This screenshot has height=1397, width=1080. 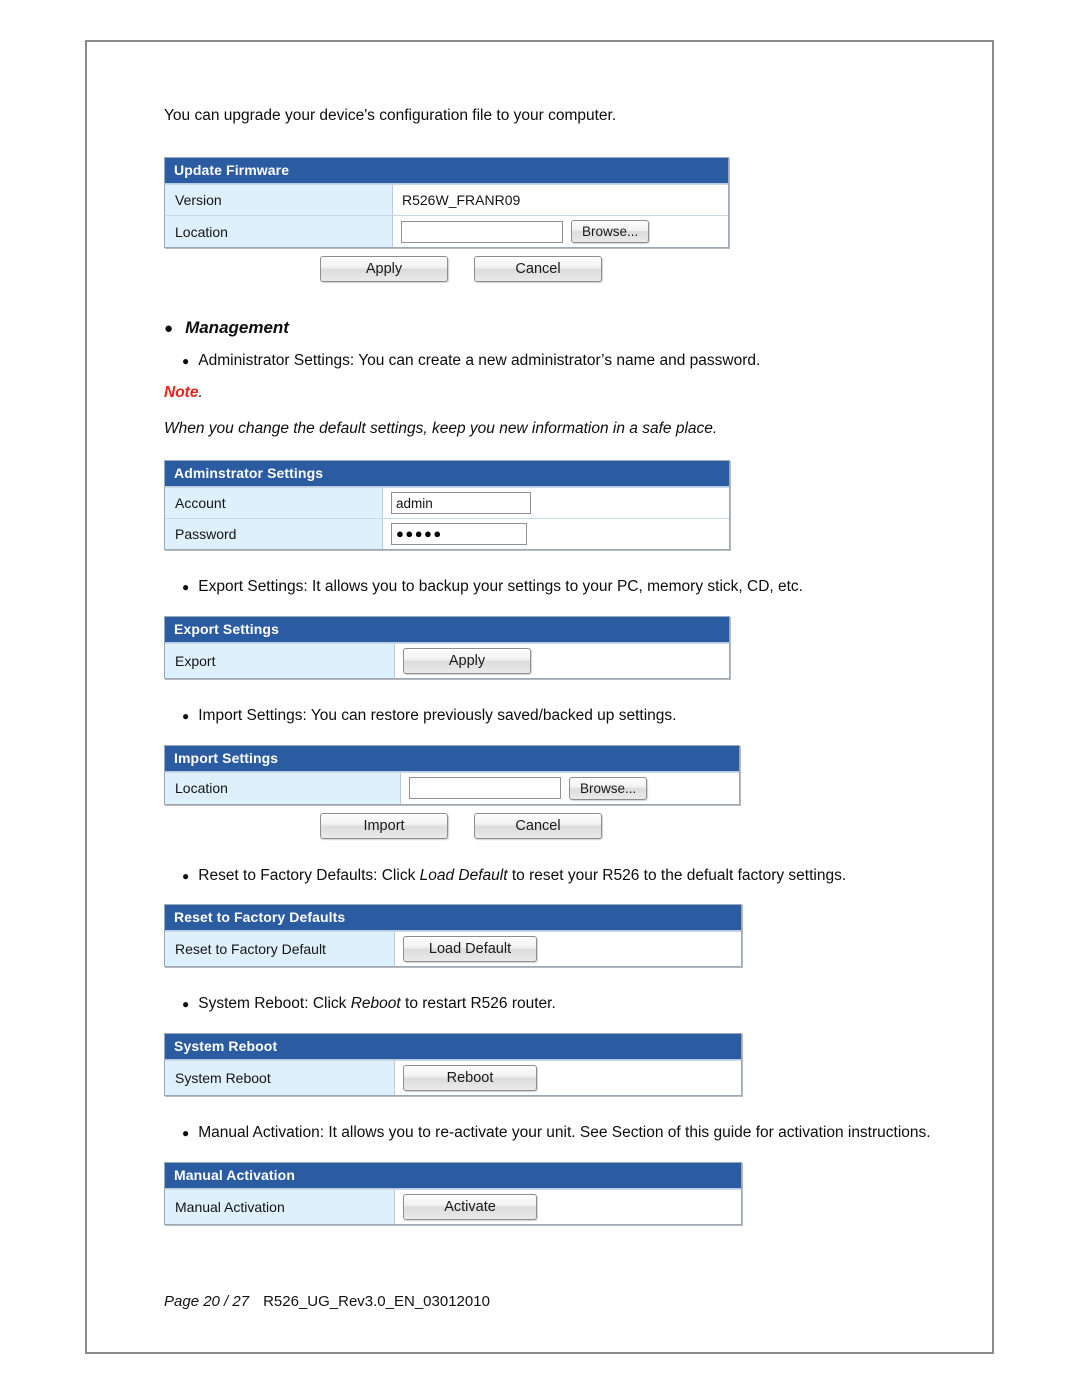 I want to click on table-row: System Reboot Reboot, so click(x=453, y=1077).